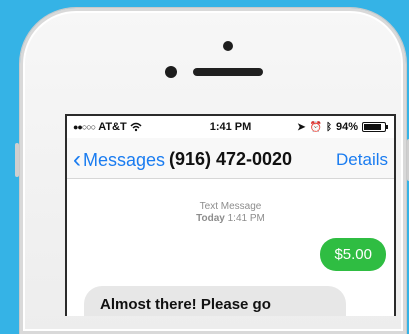 The height and width of the screenshot is (334, 409). What do you see at coordinates (215, 301) in the screenshot?
I see `received-message-bubble: Almost there! Please go` at bounding box center [215, 301].